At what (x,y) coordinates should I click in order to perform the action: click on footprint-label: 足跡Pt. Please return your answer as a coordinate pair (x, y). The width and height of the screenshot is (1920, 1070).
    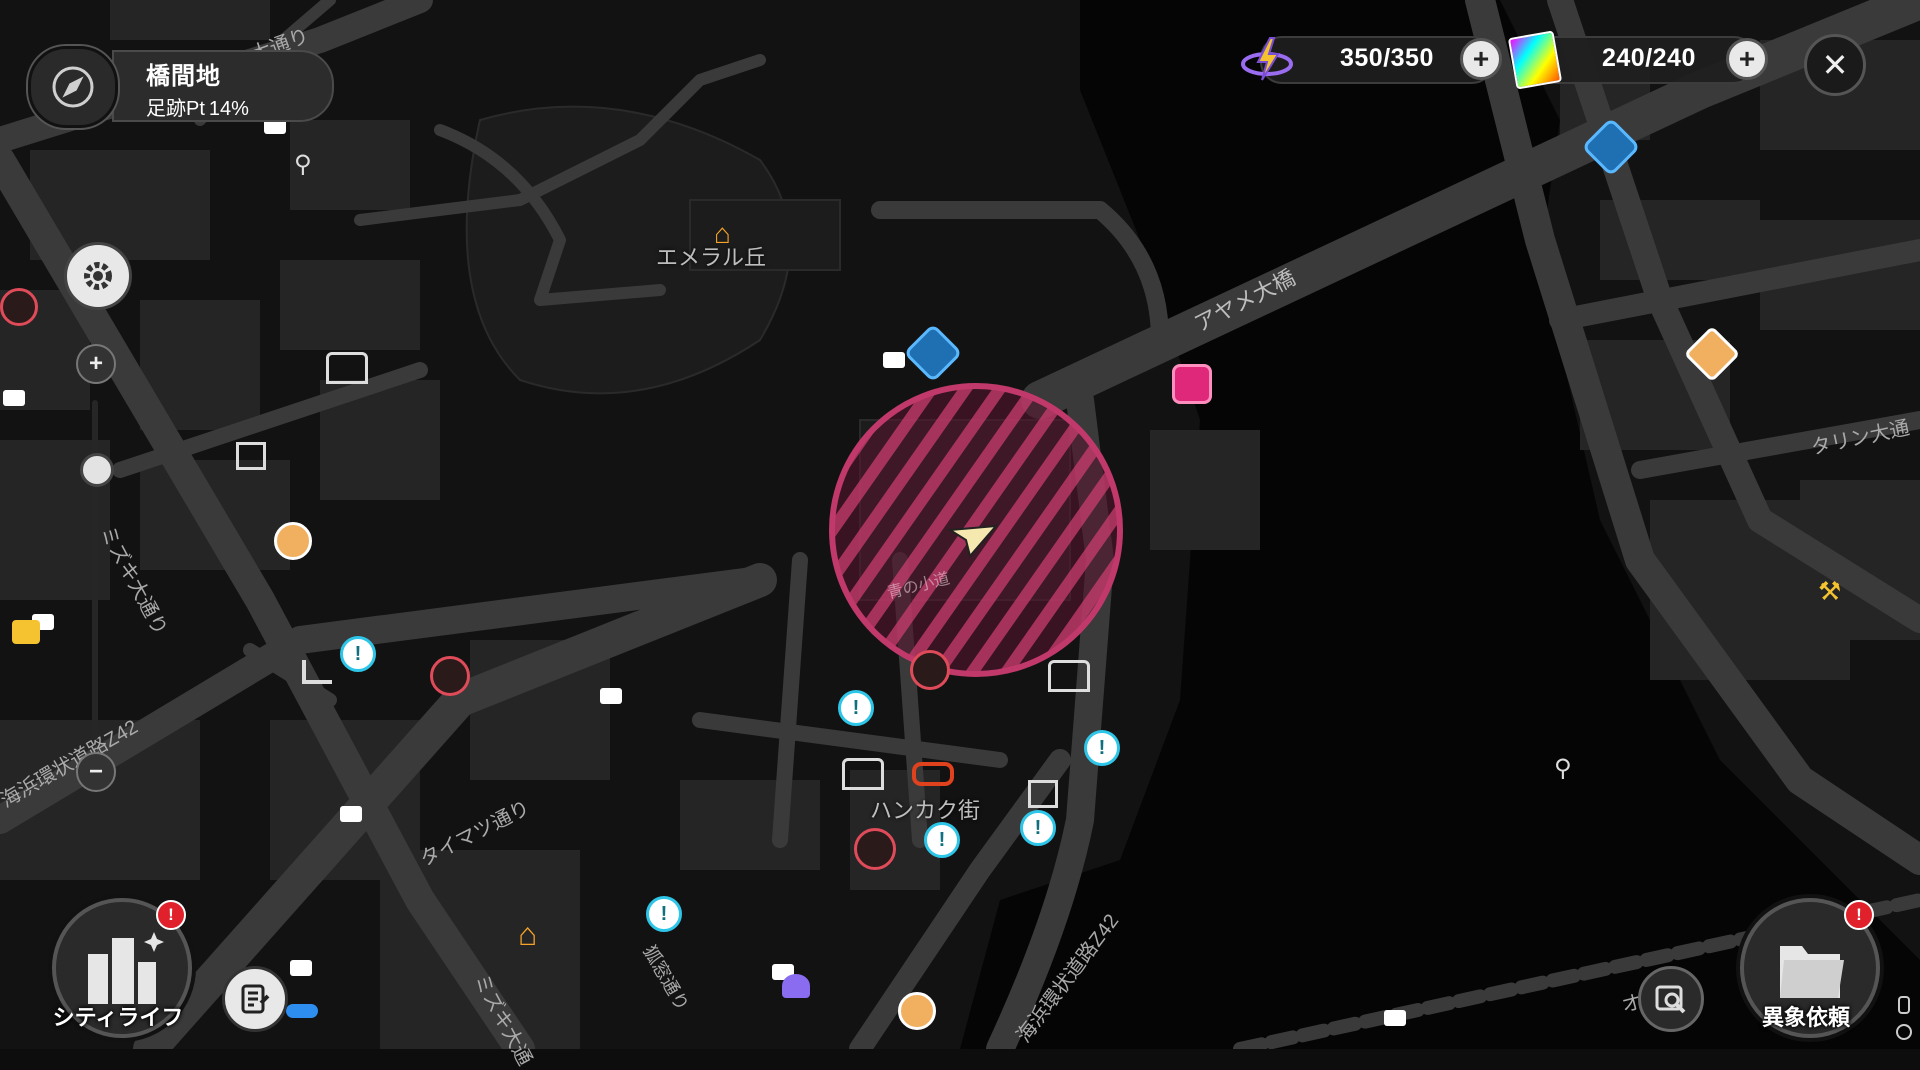
    Looking at the image, I should click on (175, 109).